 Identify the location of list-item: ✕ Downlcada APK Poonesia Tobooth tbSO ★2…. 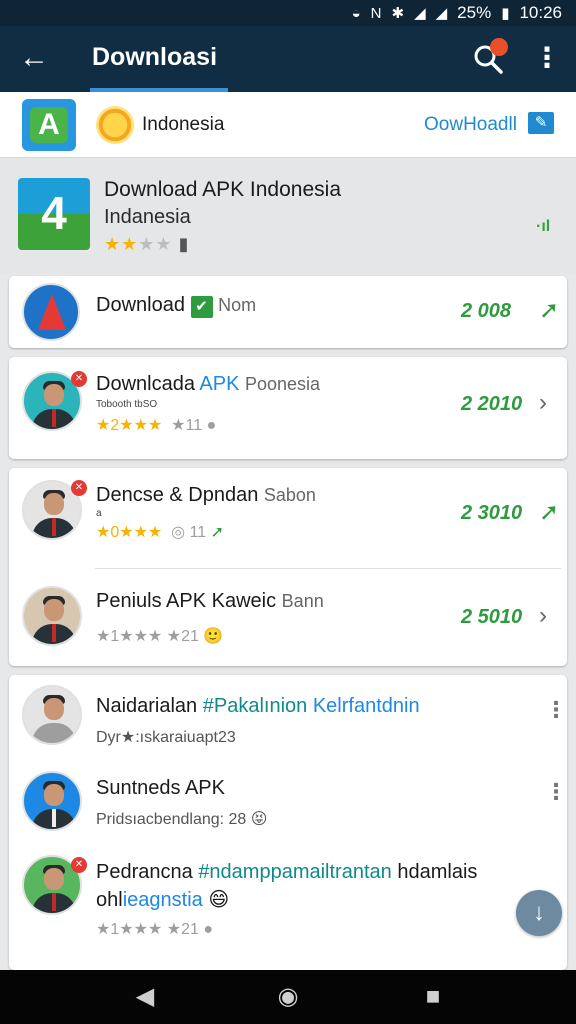
(288, 408).